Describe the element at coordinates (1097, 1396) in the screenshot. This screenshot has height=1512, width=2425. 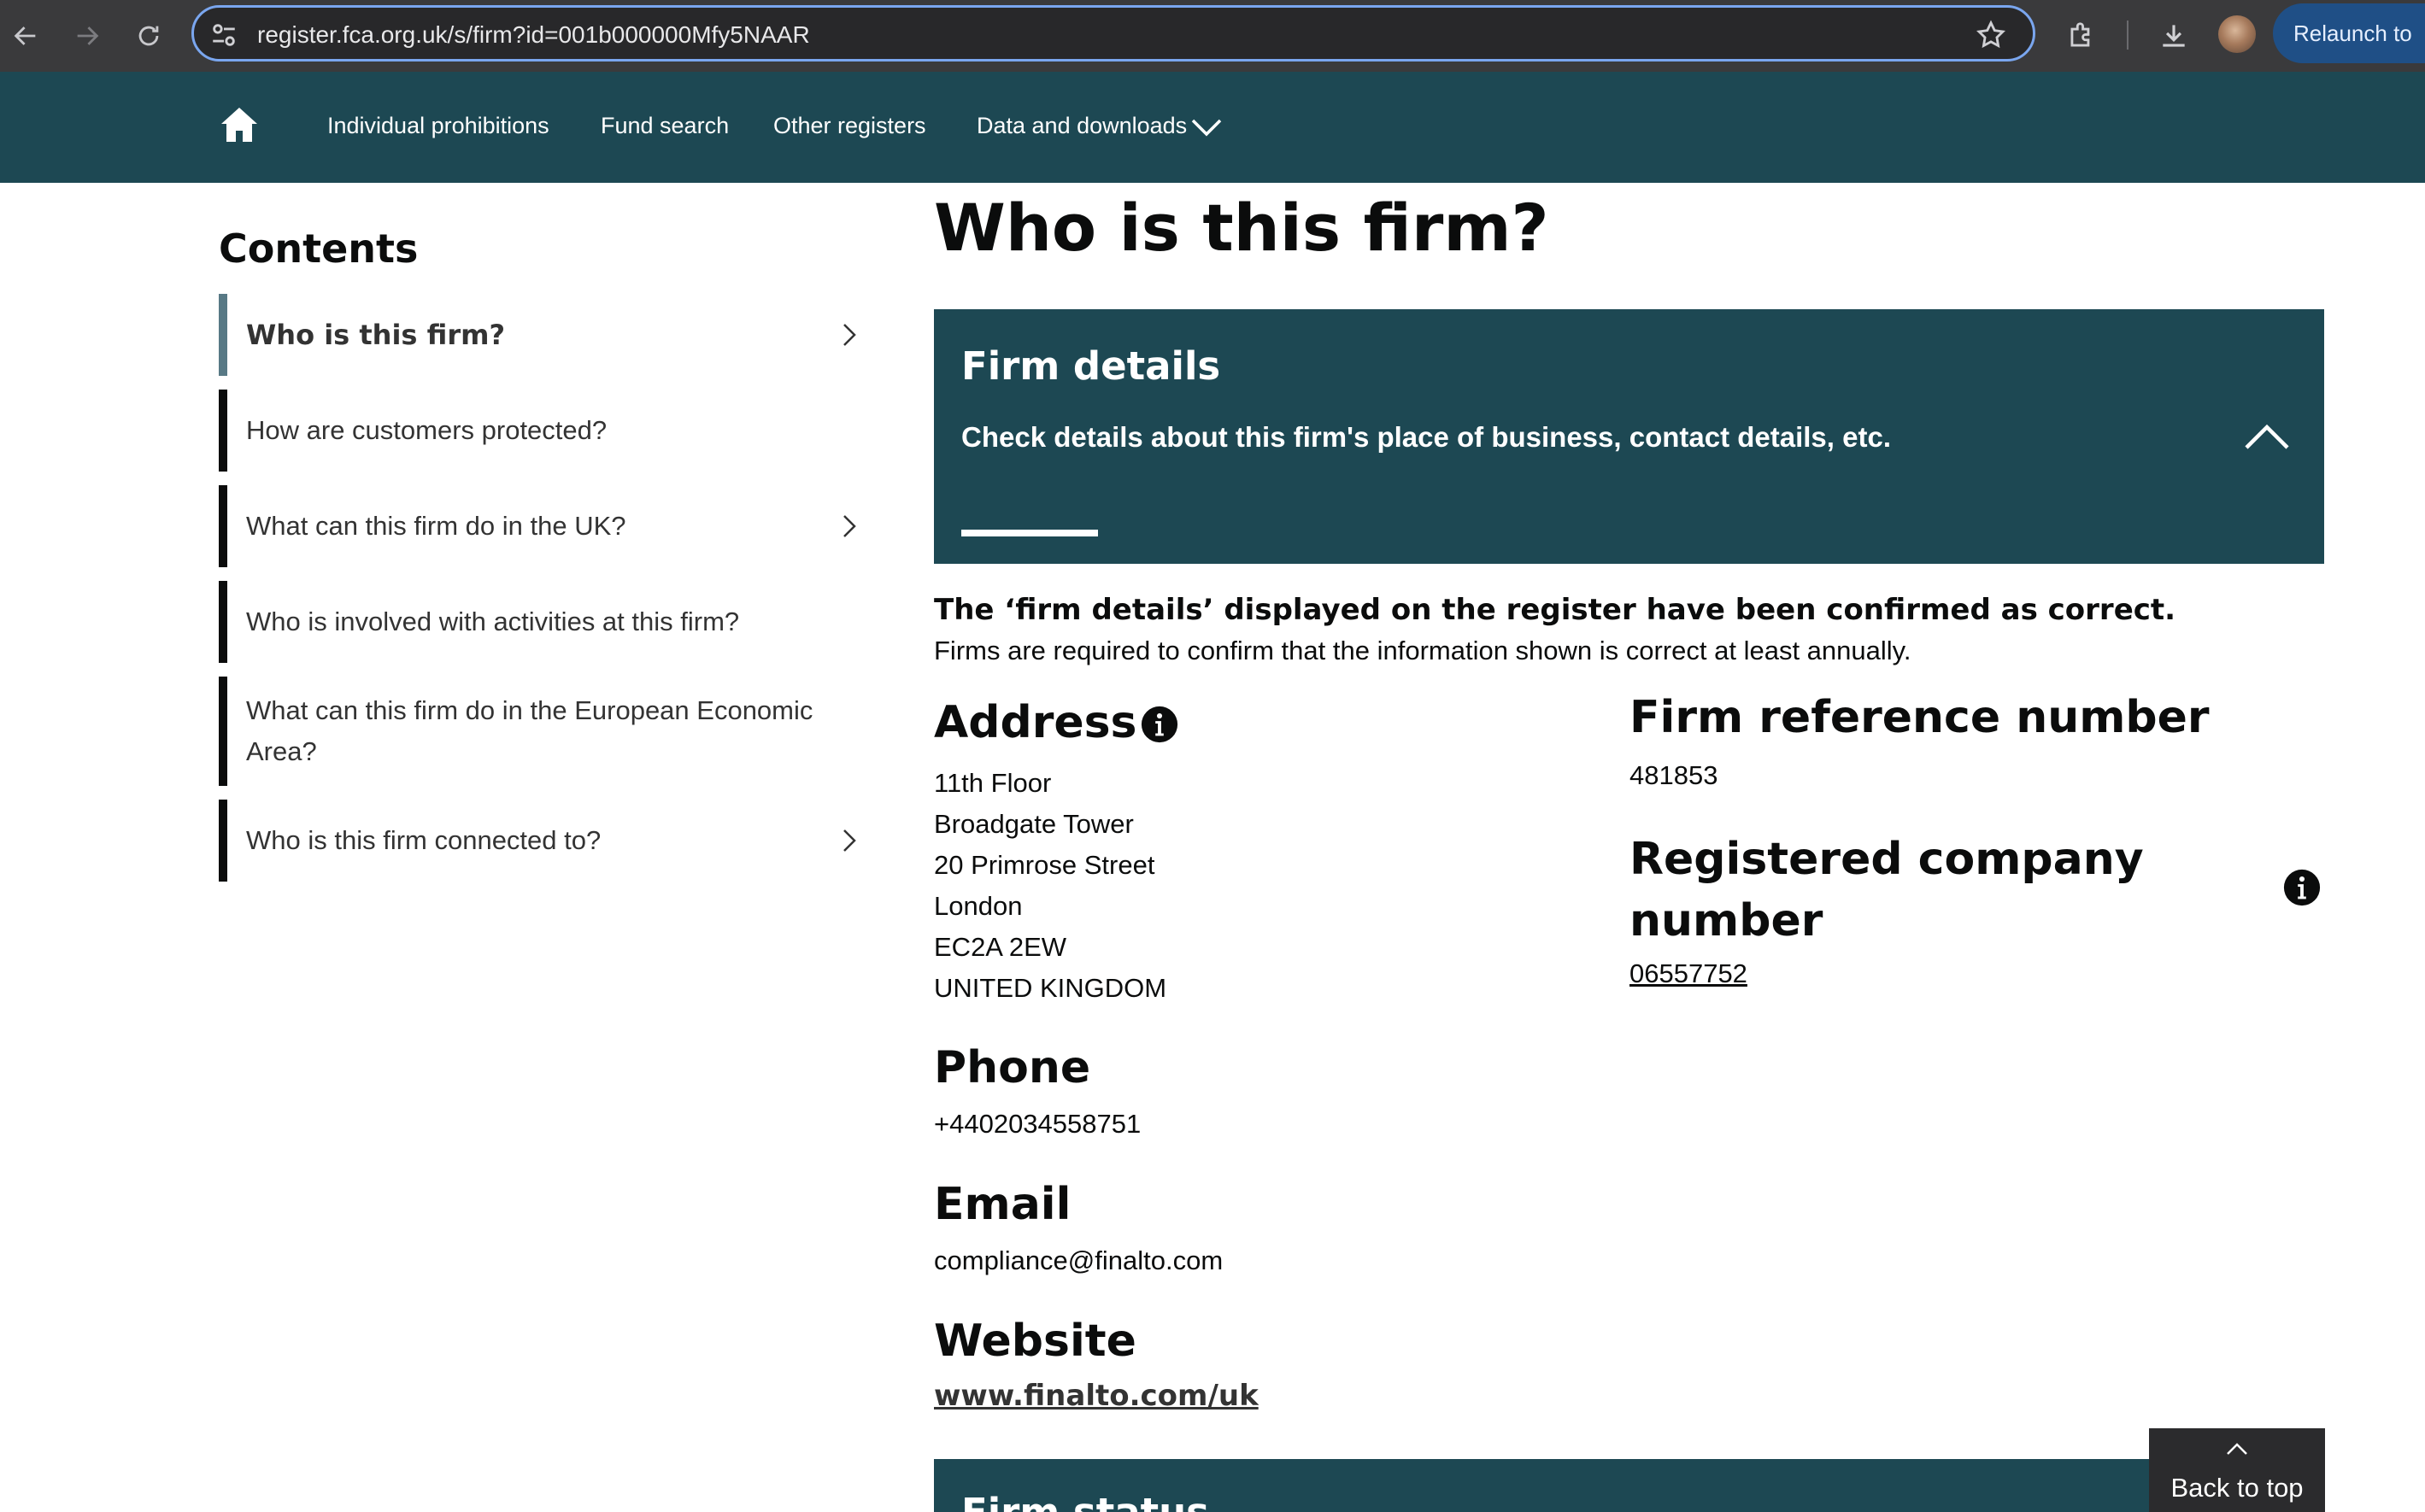
I see `website-link: www.finalto.com/uk` at that location.